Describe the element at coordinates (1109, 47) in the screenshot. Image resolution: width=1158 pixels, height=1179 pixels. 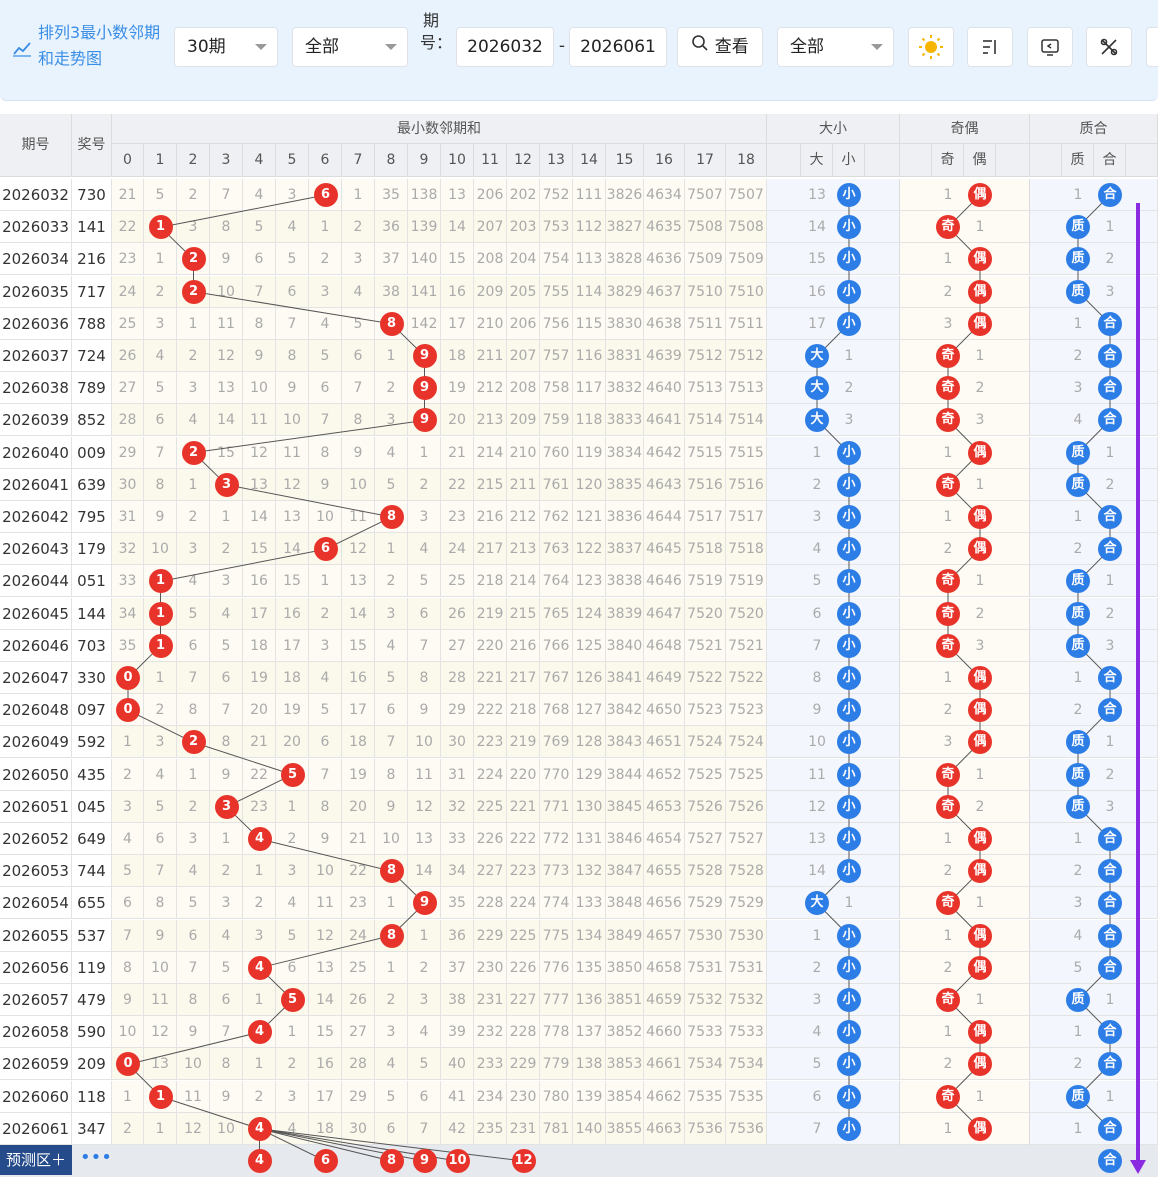
I see `tools-button` at that location.